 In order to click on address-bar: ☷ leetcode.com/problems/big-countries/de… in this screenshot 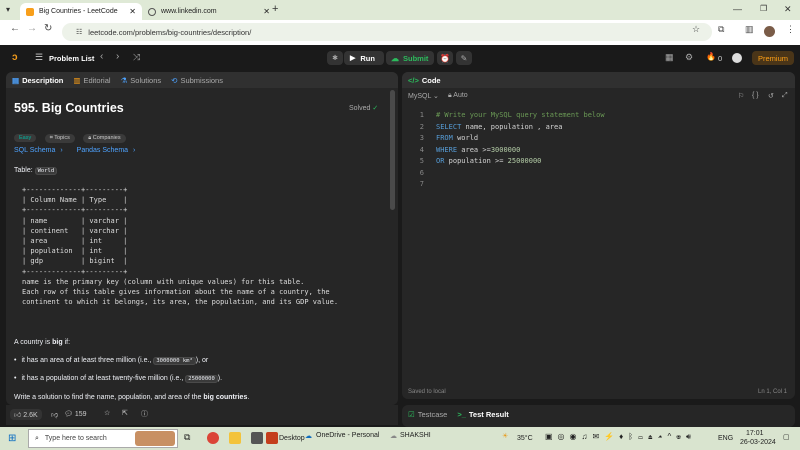, I will do `click(387, 32)`.